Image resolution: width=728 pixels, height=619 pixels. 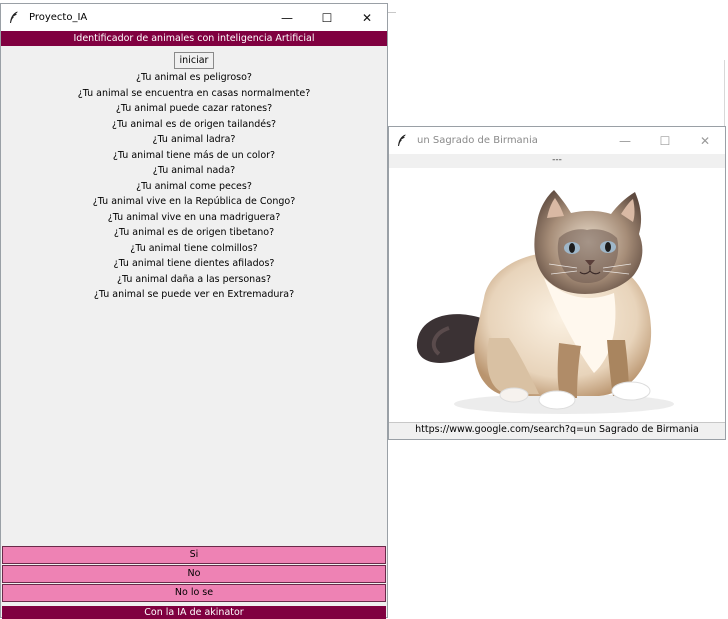 I want to click on footer-credit: Con la IA de akinator, so click(x=194, y=612).